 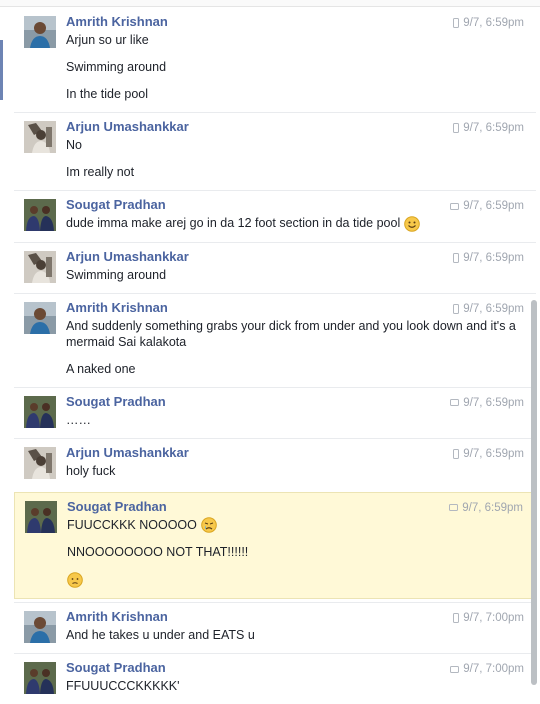 What do you see at coordinates (107, 40) in the screenshot?
I see `message-text-content: Arjun so ur like` at bounding box center [107, 40].